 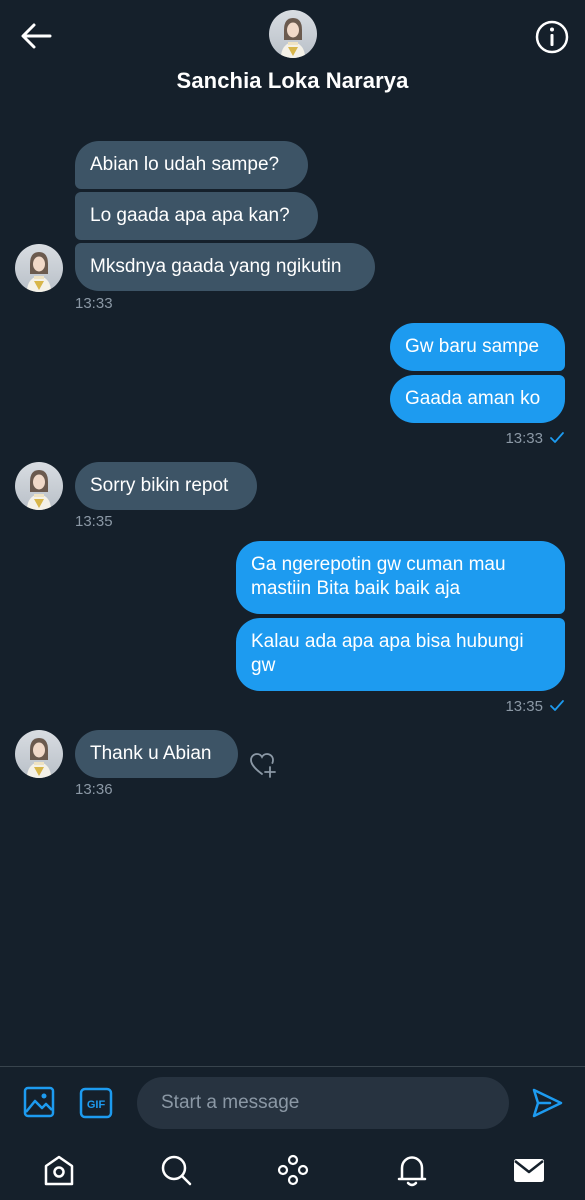 I want to click on bell-icon, so click(x=412, y=1171).